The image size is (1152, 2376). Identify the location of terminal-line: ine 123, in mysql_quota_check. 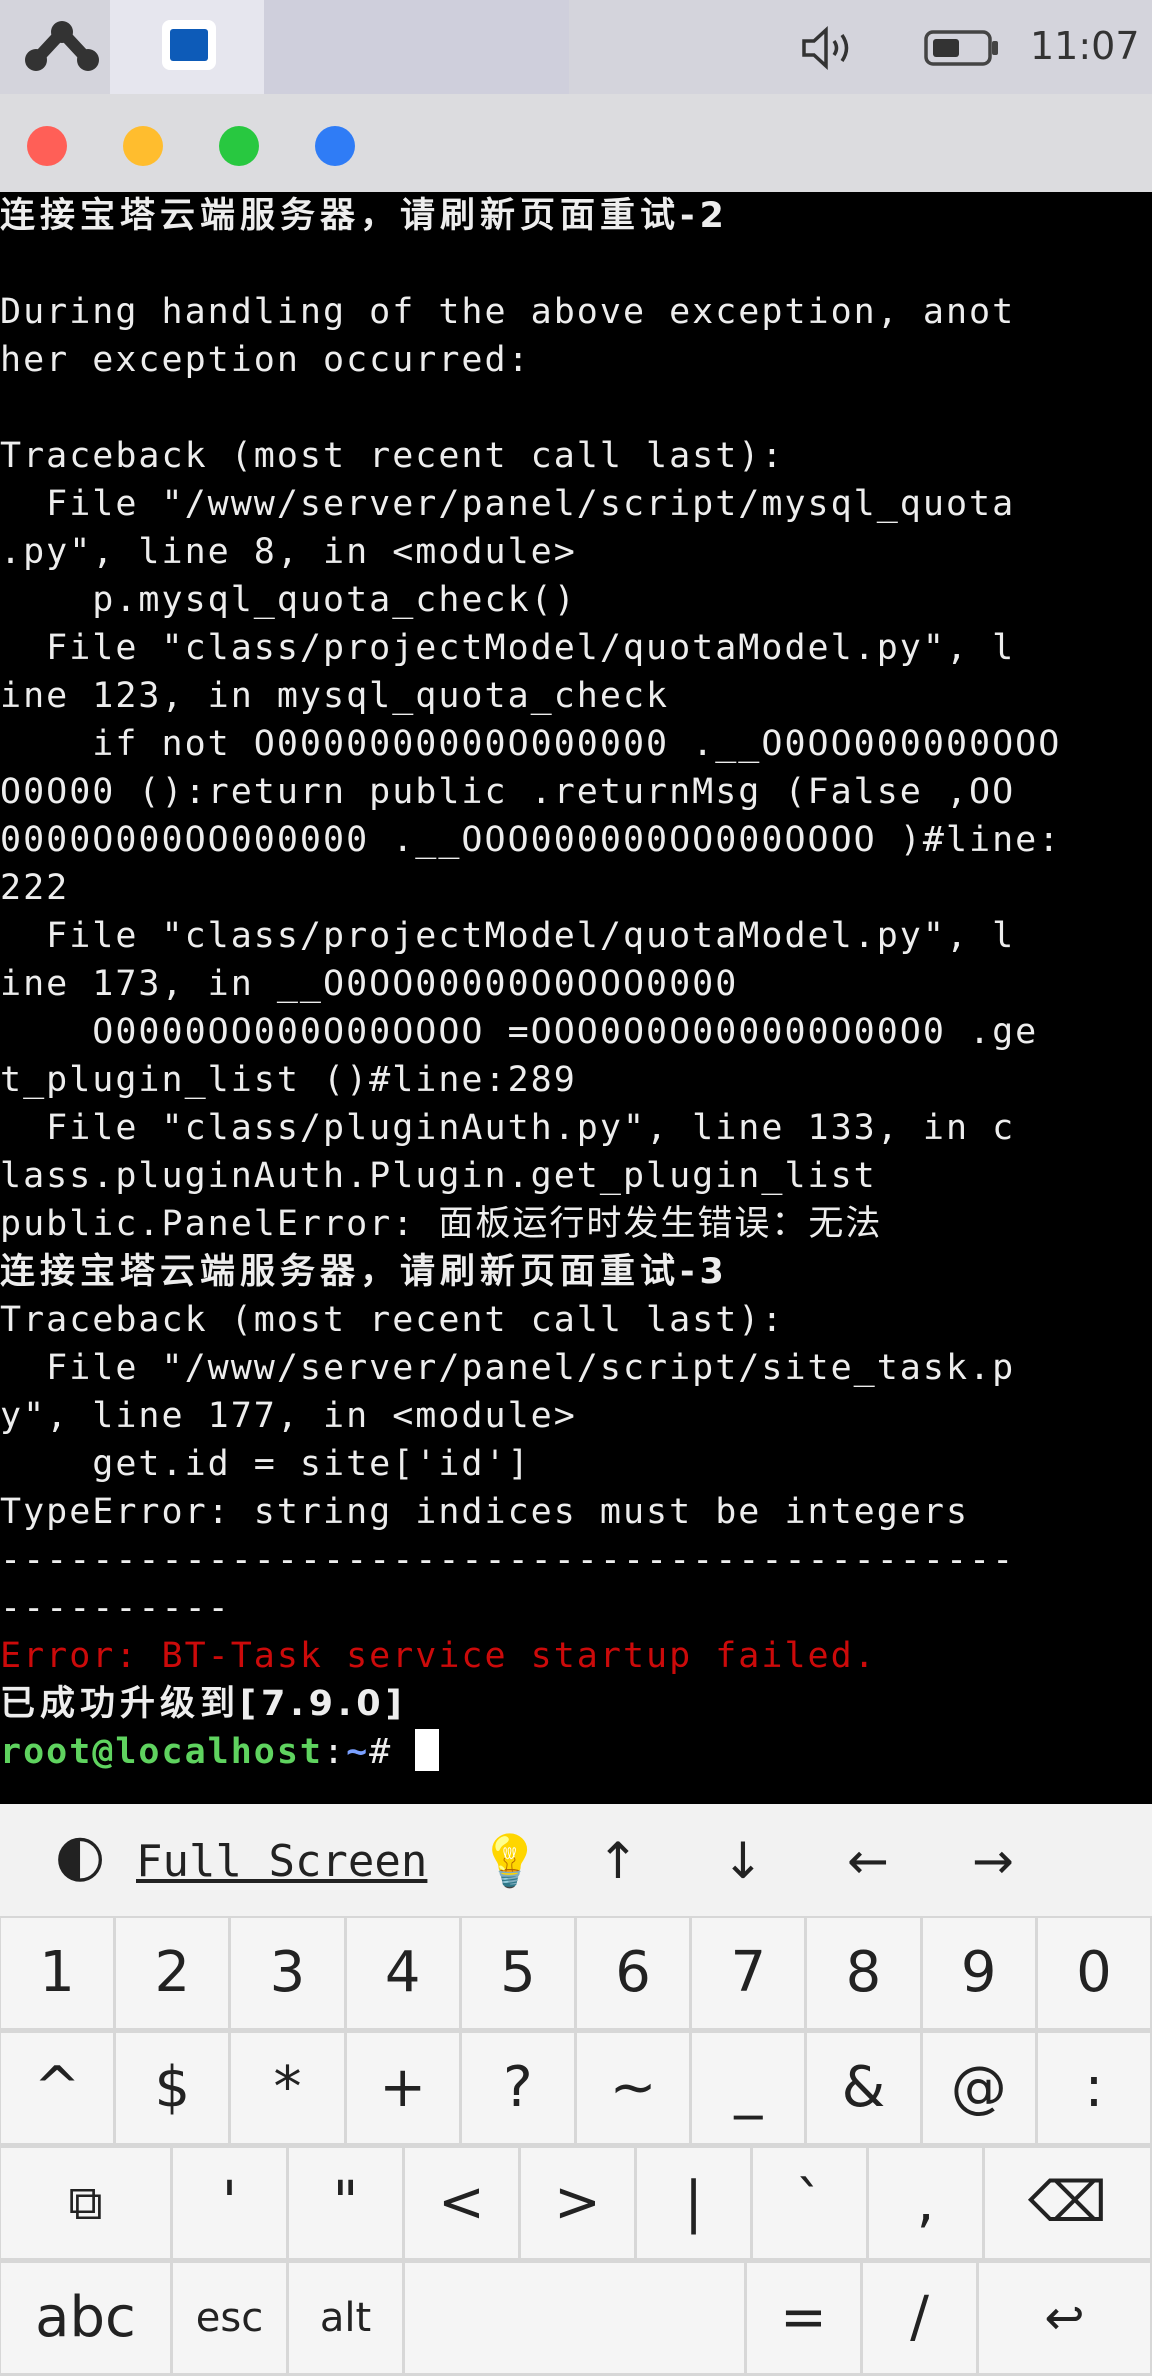
(335, 696).